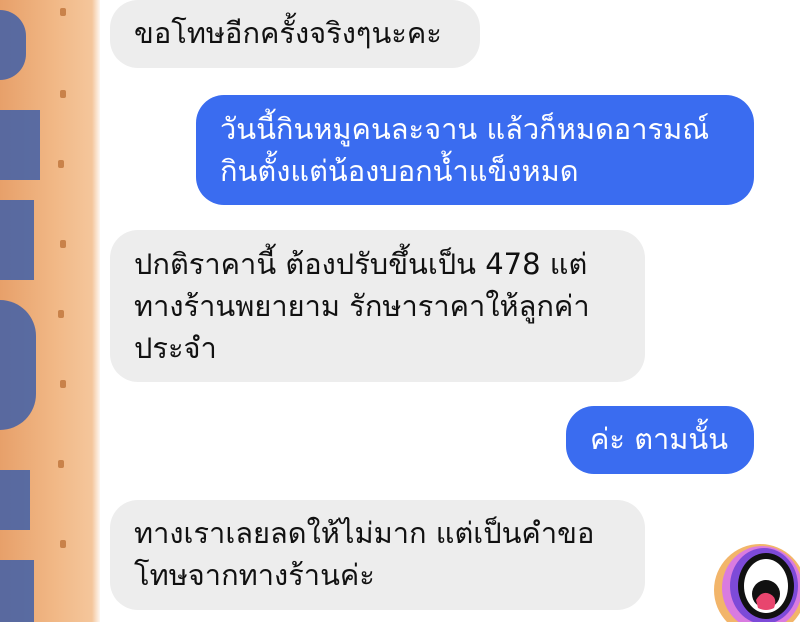 Image resolution: width=800 pixels, height=626 pixels. Describe the element at coordinates (660, 440) in the screenshot. I see `message-bubble-outgoing: ค่ะ ตามนั้น` at that location.